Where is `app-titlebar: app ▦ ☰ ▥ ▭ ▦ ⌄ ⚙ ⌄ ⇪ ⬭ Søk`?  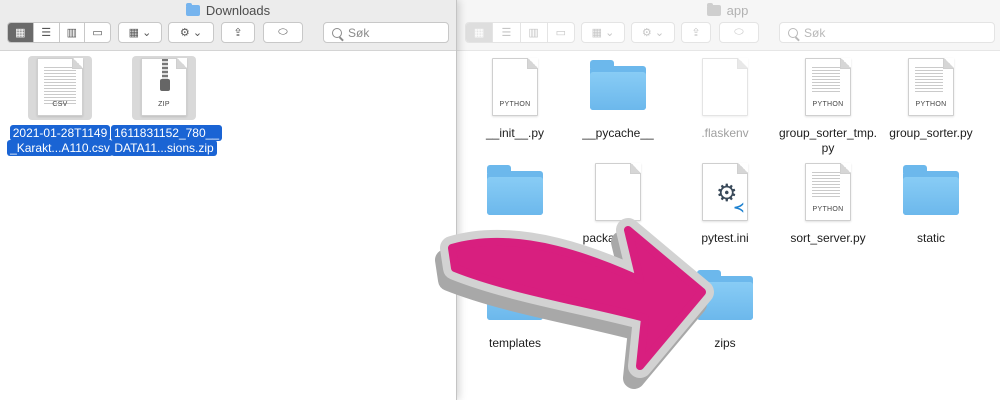 app-titlebar: app ▦ ☰ ▥ ▭ ▦ ⌄ ⚙ ⌄ ⇪ ⬭ Søk is located at coordinates (727, 25).